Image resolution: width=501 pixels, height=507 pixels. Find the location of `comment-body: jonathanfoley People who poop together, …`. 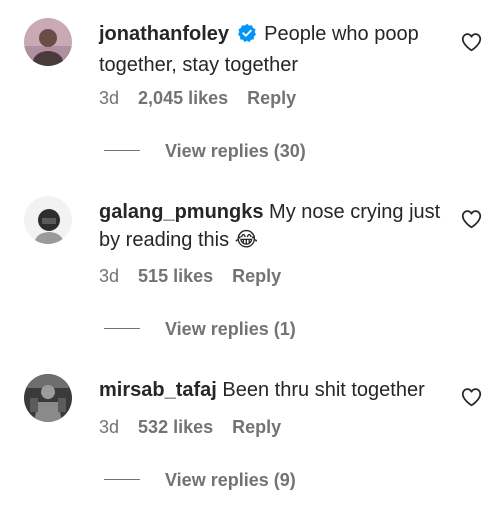

comment-body: jonathanfoley People who poop together, … is located at coordinates (271, 49).